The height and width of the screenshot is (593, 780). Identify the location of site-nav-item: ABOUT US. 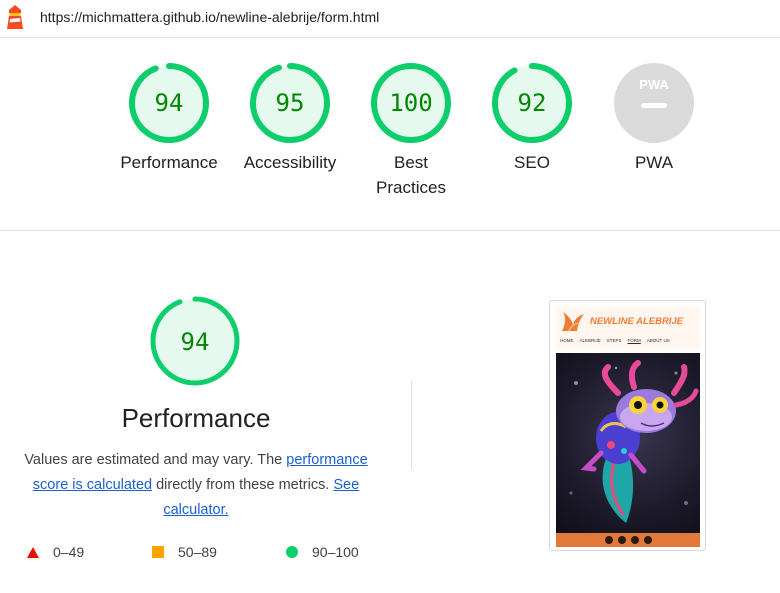
(658, 340).